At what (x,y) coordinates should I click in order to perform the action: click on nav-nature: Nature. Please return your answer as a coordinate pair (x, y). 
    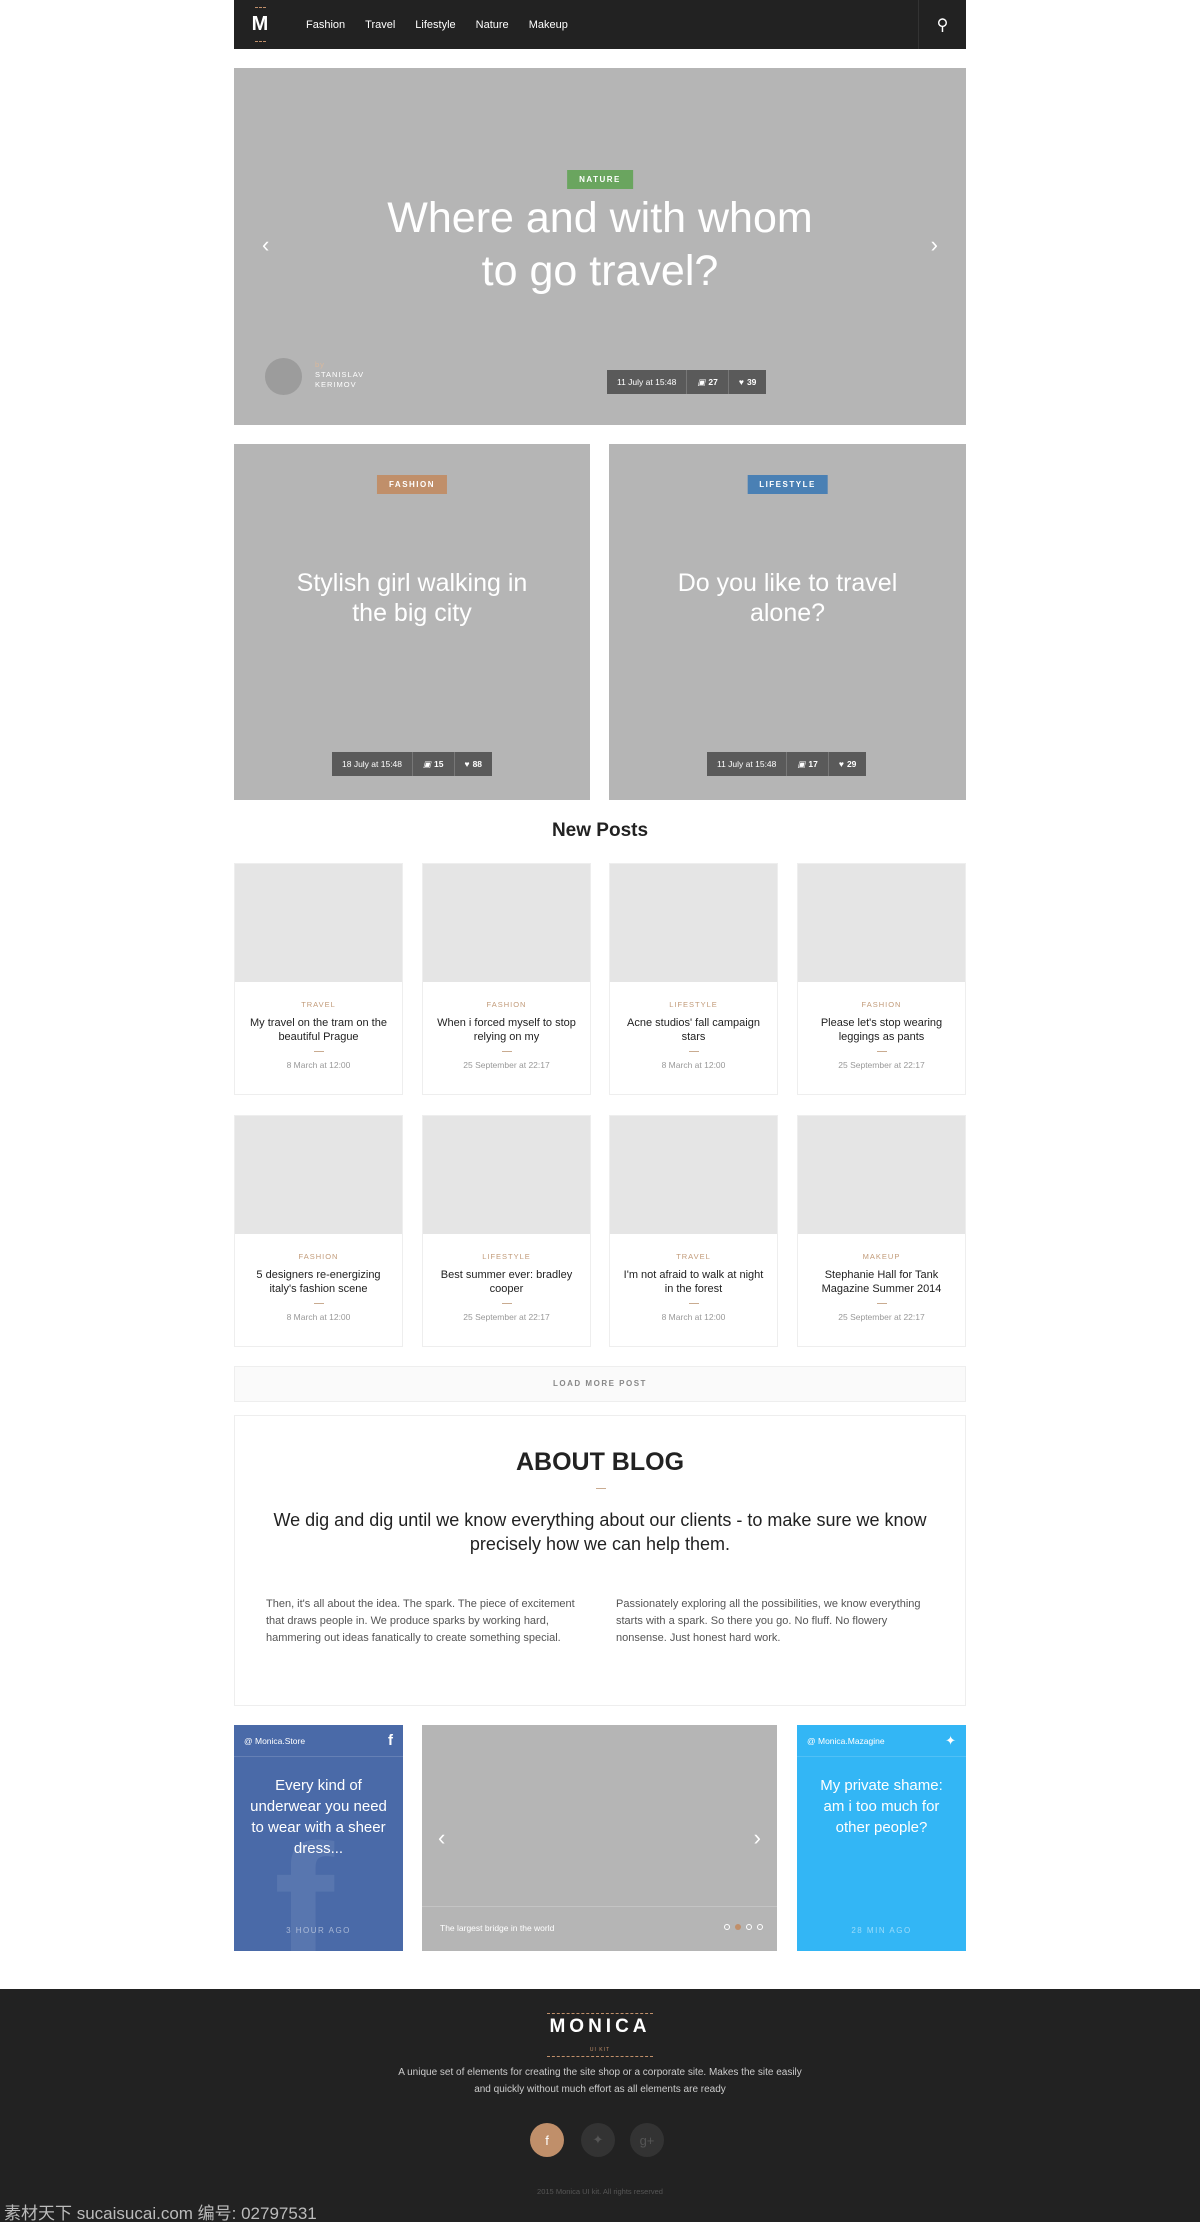
    Looking at the image, I should click on (492, 25).